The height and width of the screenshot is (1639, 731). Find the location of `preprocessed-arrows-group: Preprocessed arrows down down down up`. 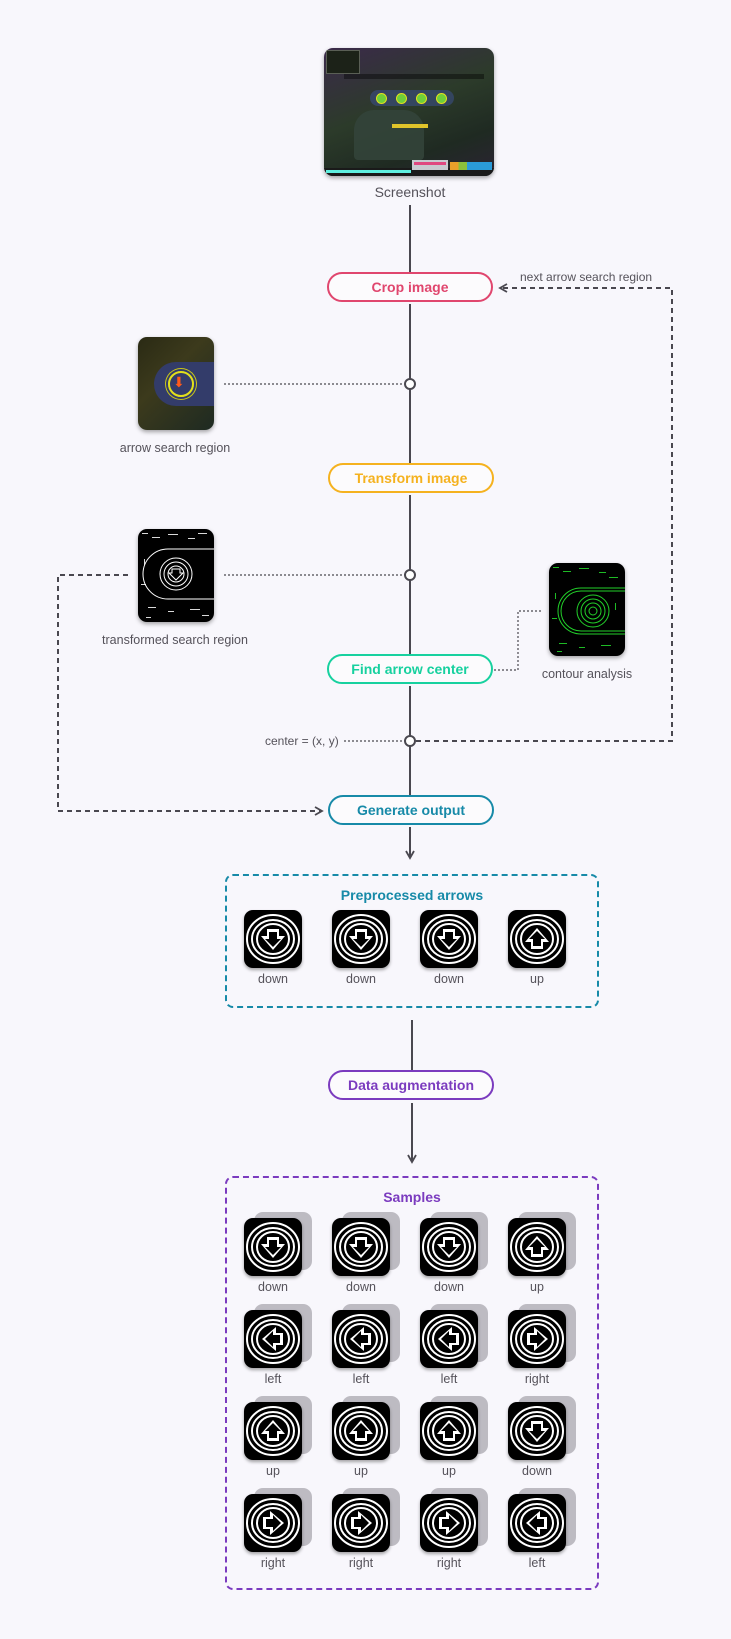

preprocessed-arrows-group: Preprocessed arrows down down down up is located at coordinates (412, 941).